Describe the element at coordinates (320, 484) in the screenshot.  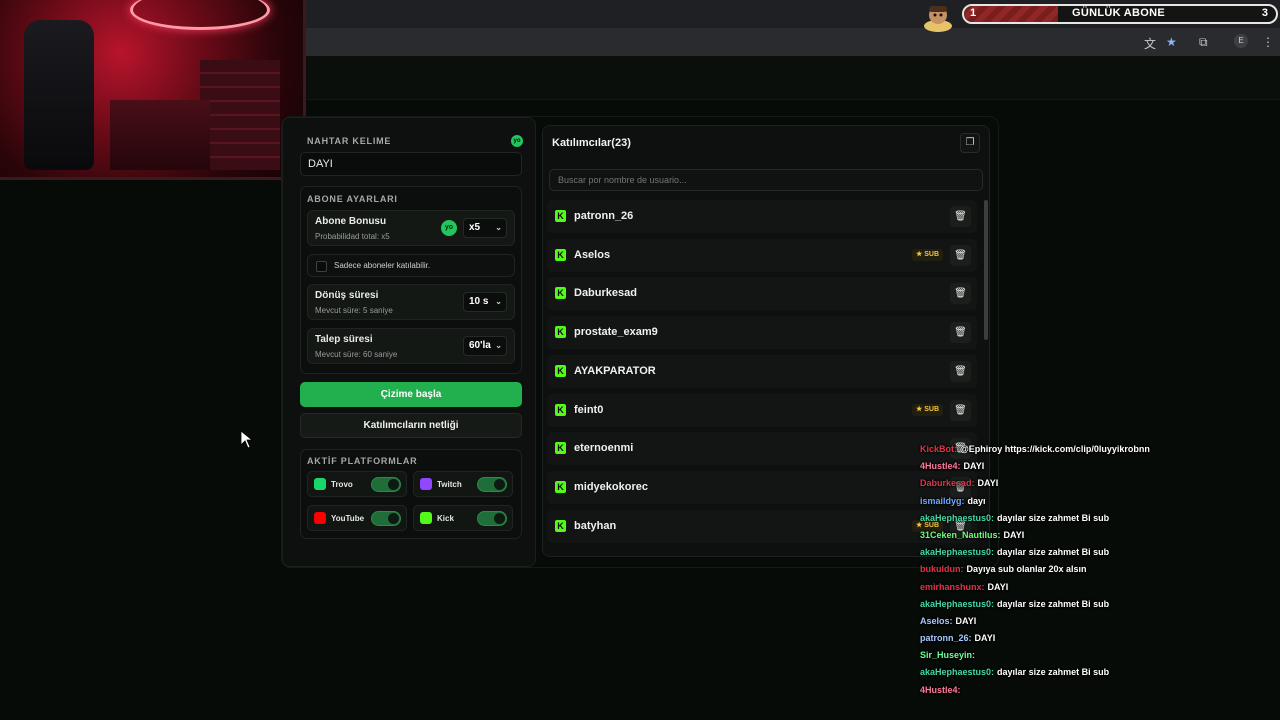
I see `trovo-icon` at that location.